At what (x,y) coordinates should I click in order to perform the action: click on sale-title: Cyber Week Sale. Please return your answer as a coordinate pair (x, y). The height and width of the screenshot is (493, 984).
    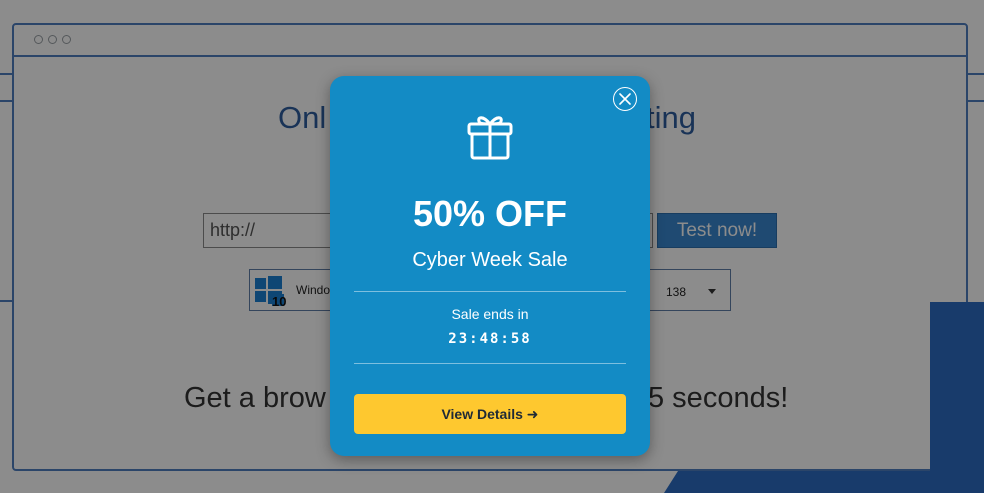
    Looking at the image, I should click on (490, 260).